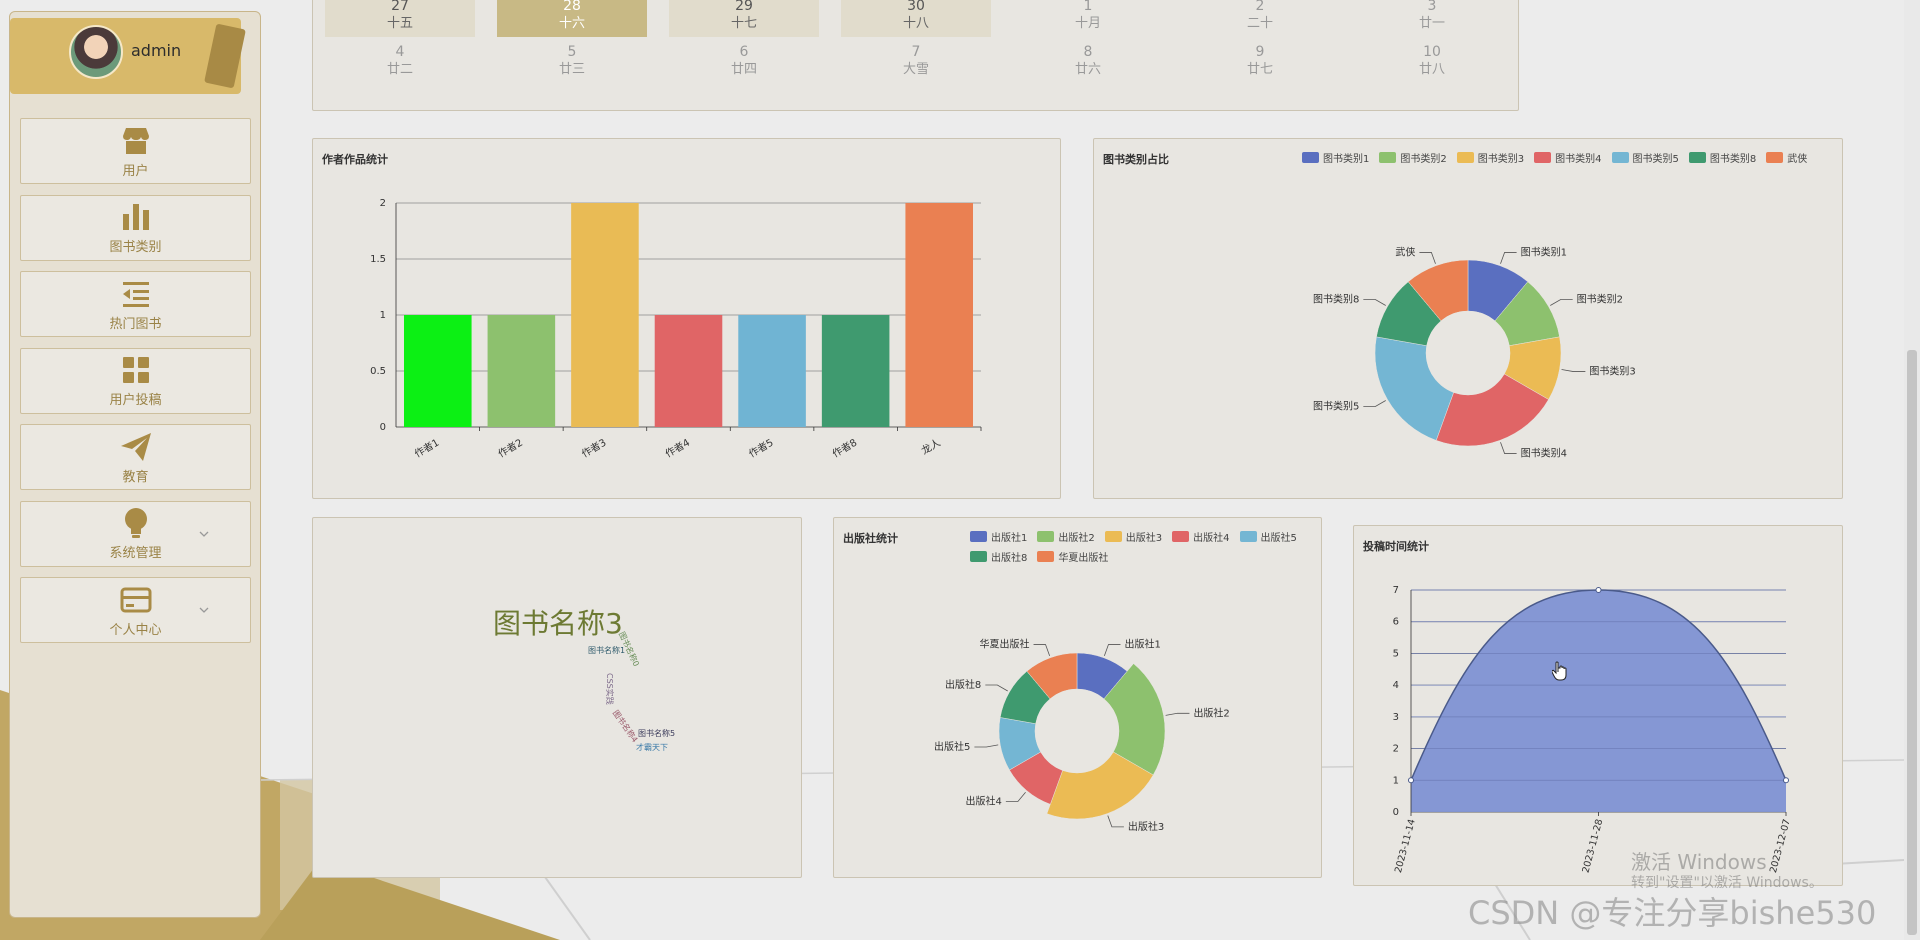 This screenshot has width=1920, height=940. I want to click on sidebar-item-label: 个人中心, so click(135, 630).